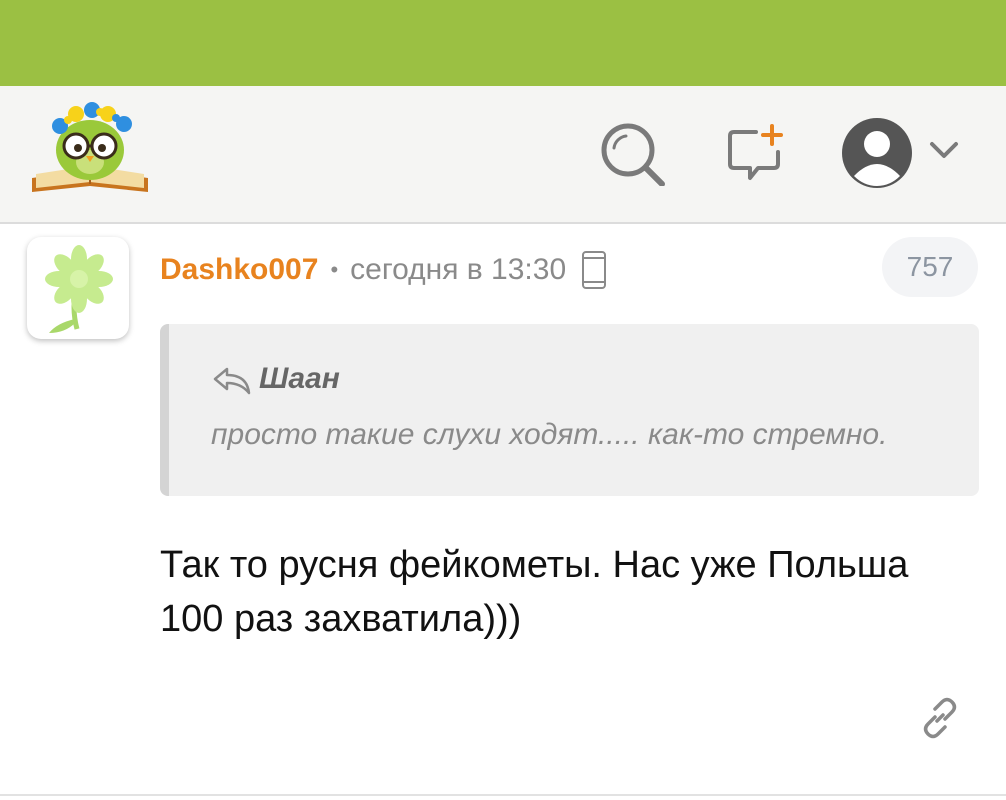  What do you see at coordinates (341, 619) in the screenshot?
I see `comment-body-line-2: 100 раз захватила)))` at bounding box center [341, 619].